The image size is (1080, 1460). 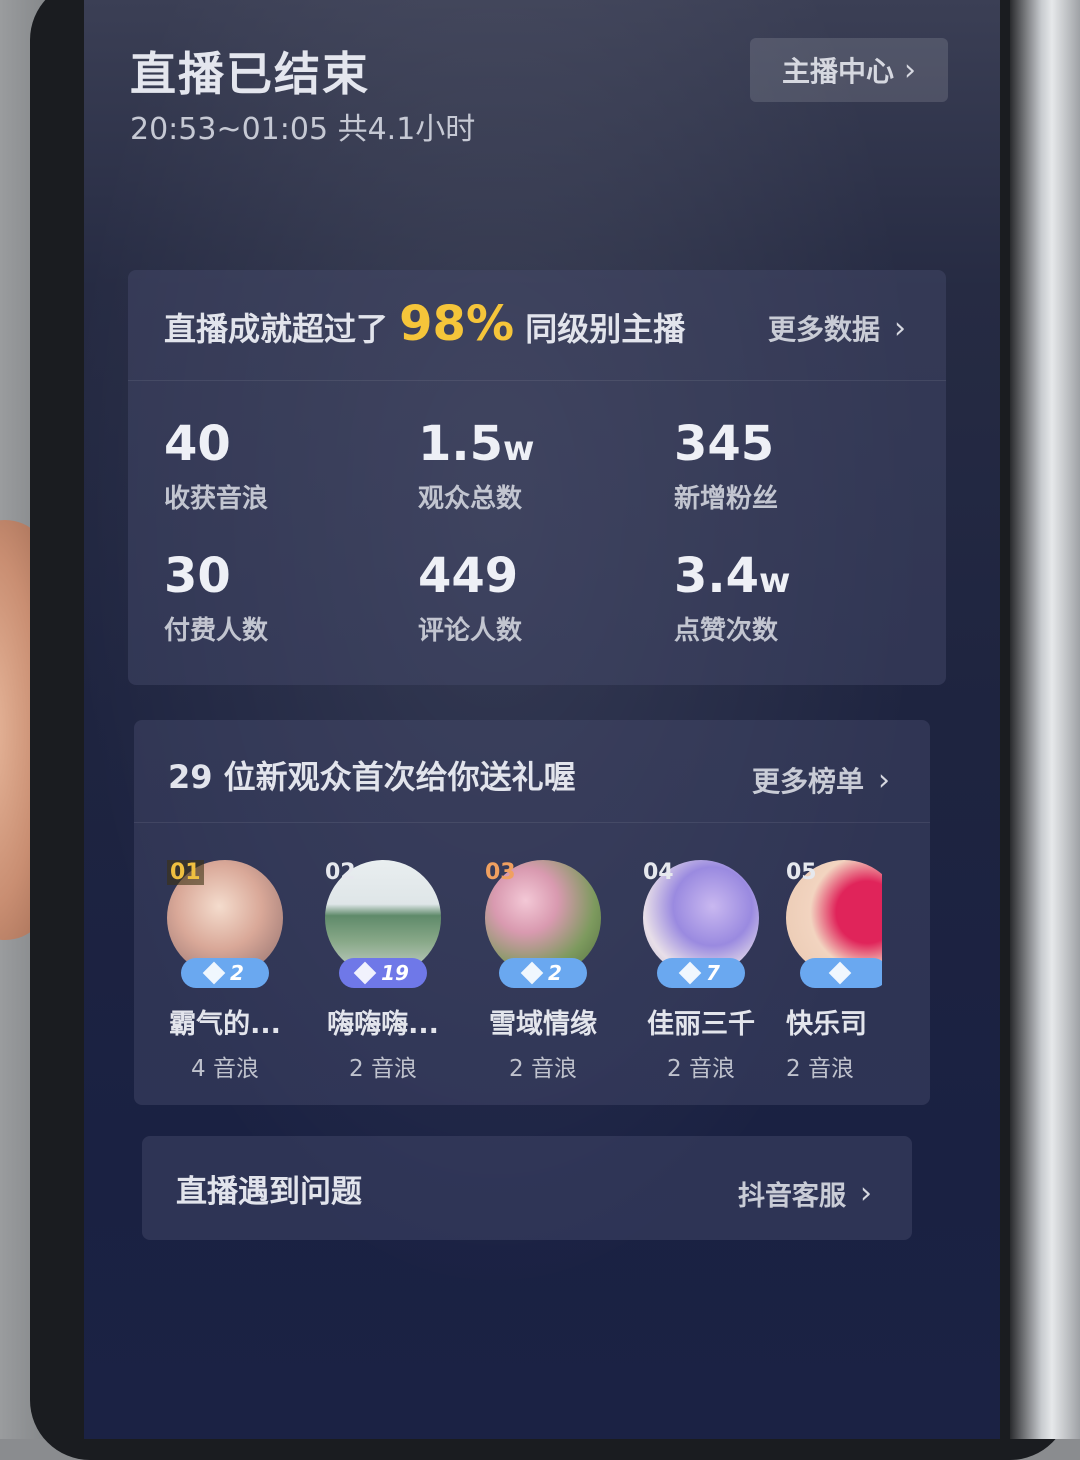 What do you see at coordinates (197, 576) in the screenshot?
I see `stat-value: 30` at bounding box center [197, 576].